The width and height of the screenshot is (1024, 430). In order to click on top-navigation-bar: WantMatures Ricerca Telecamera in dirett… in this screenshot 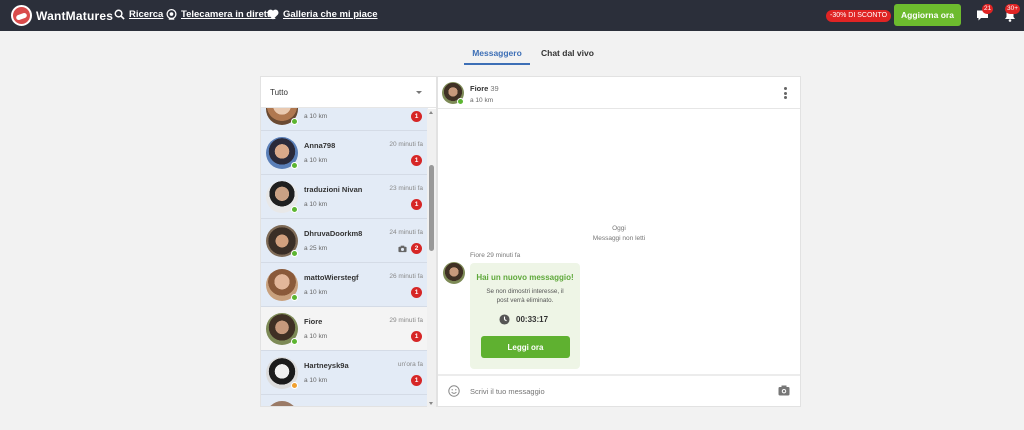, I will do `click(512, 15)`.